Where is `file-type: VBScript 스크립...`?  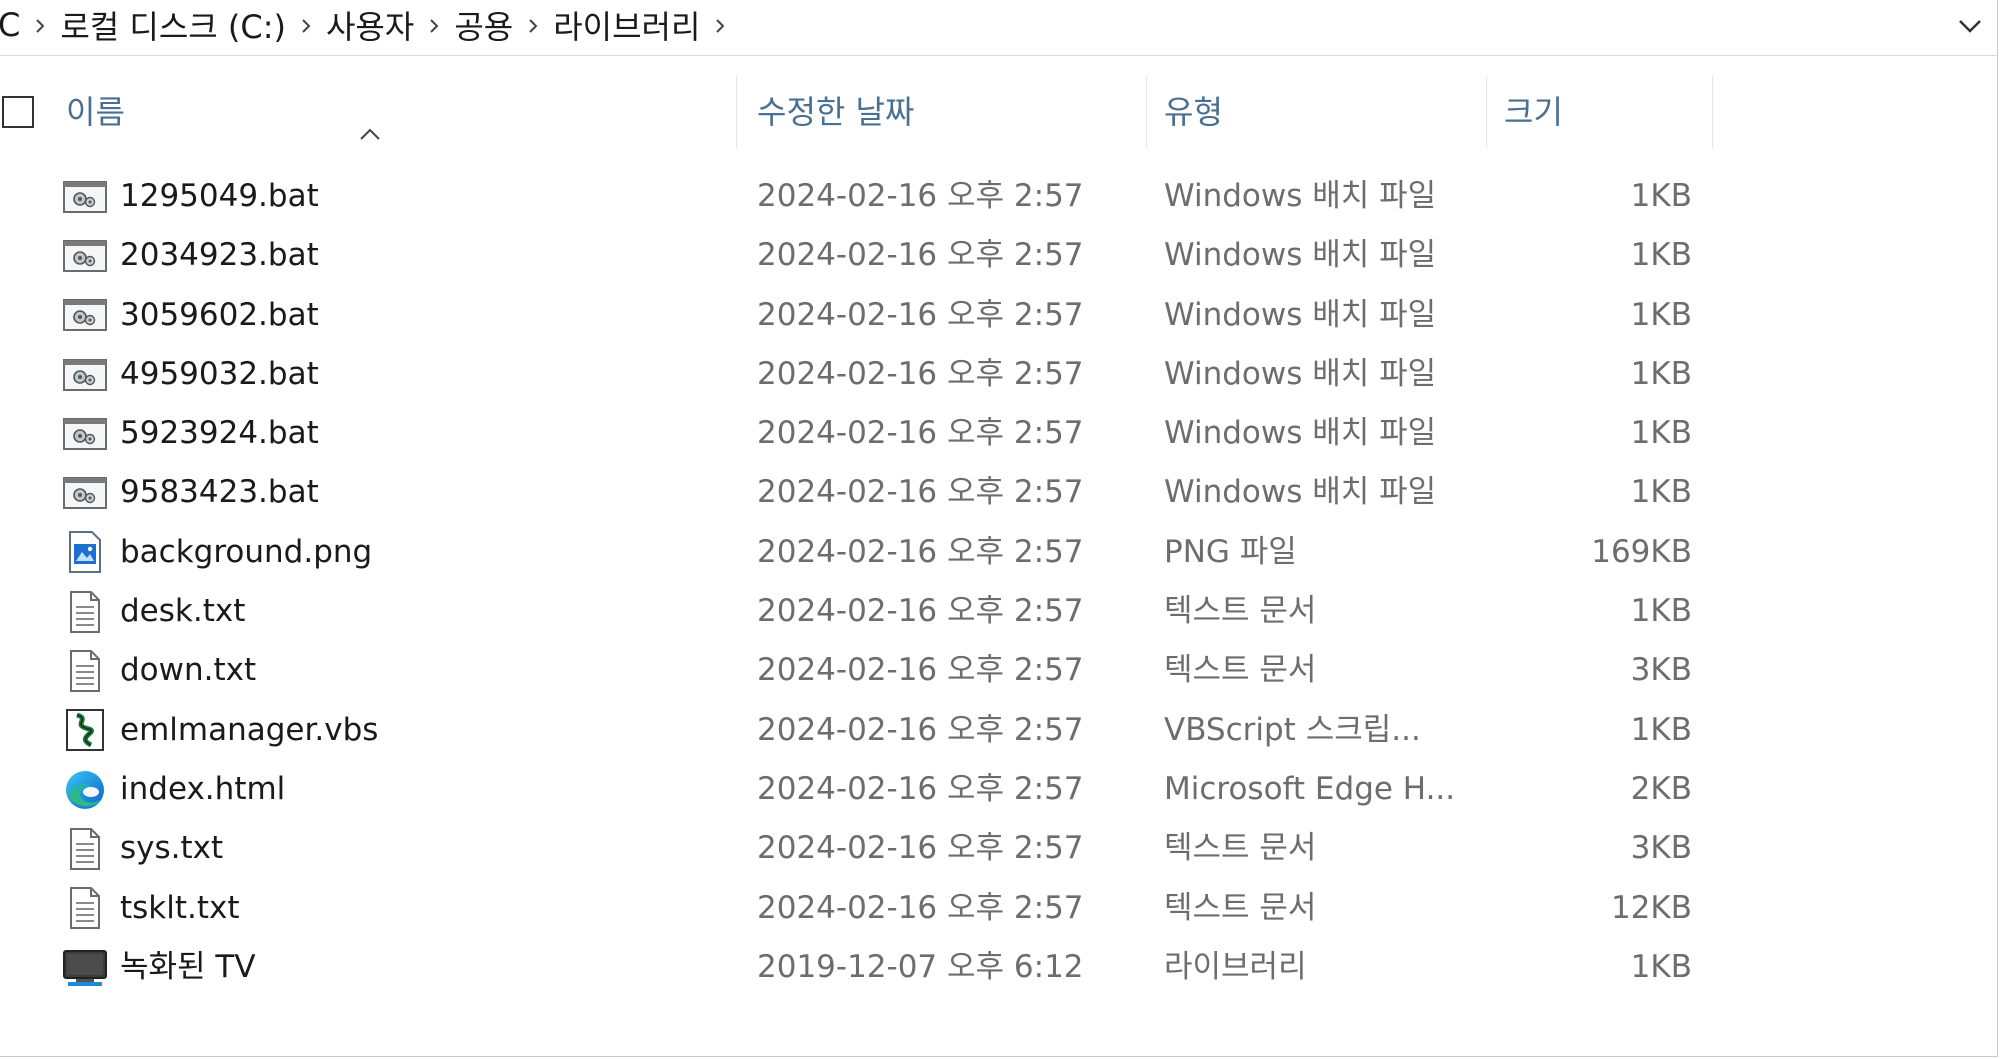 file-type: VBScript 스크립... is located at coordinates (1292, 729).